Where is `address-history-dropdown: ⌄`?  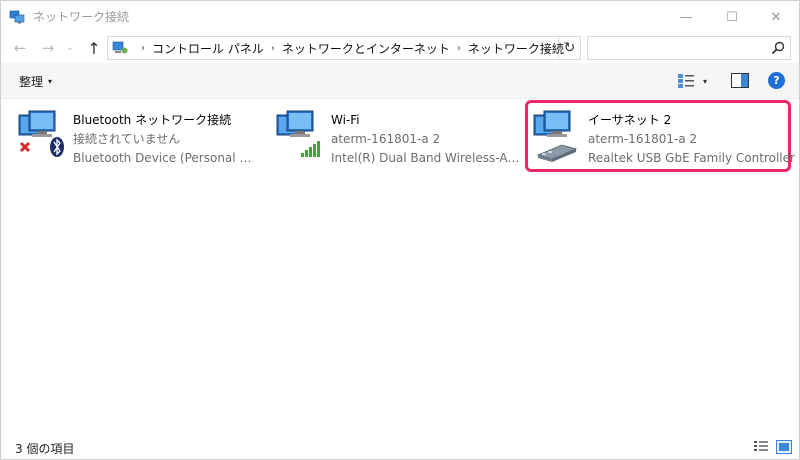
address-history-dropdown: ⌄ is located at coordinates (547, 48).